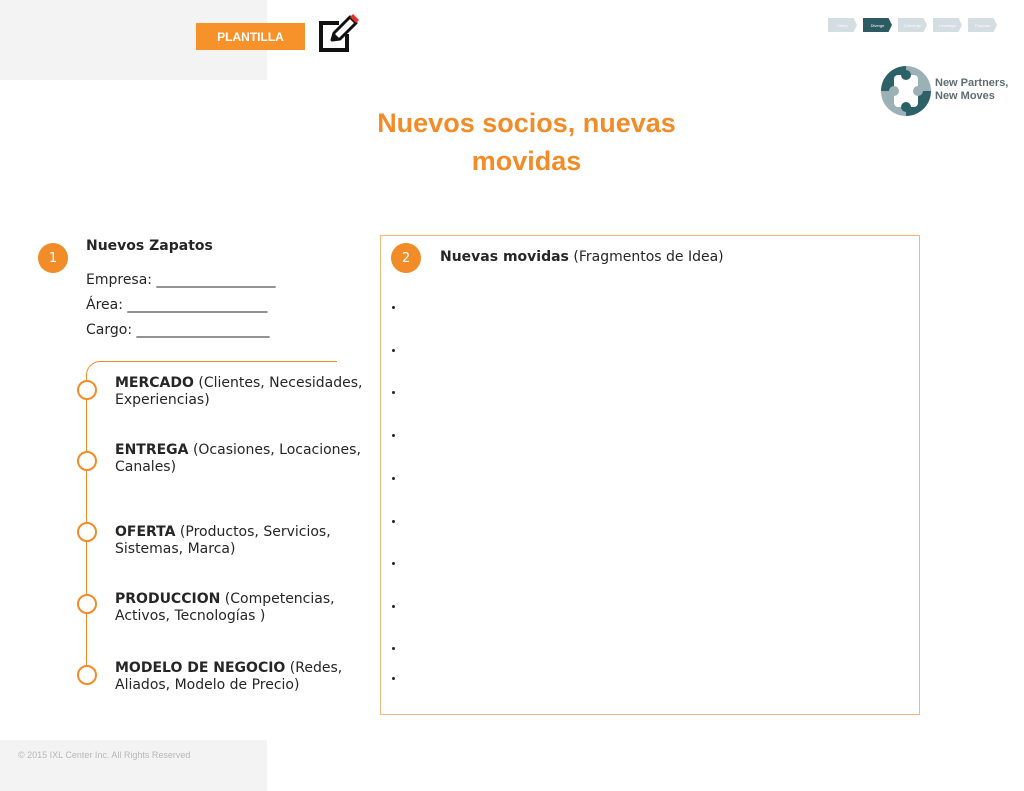 This screenshot has height=791, width=1024. I want to click on step-label: PRODUCCION, so click(168, 599).